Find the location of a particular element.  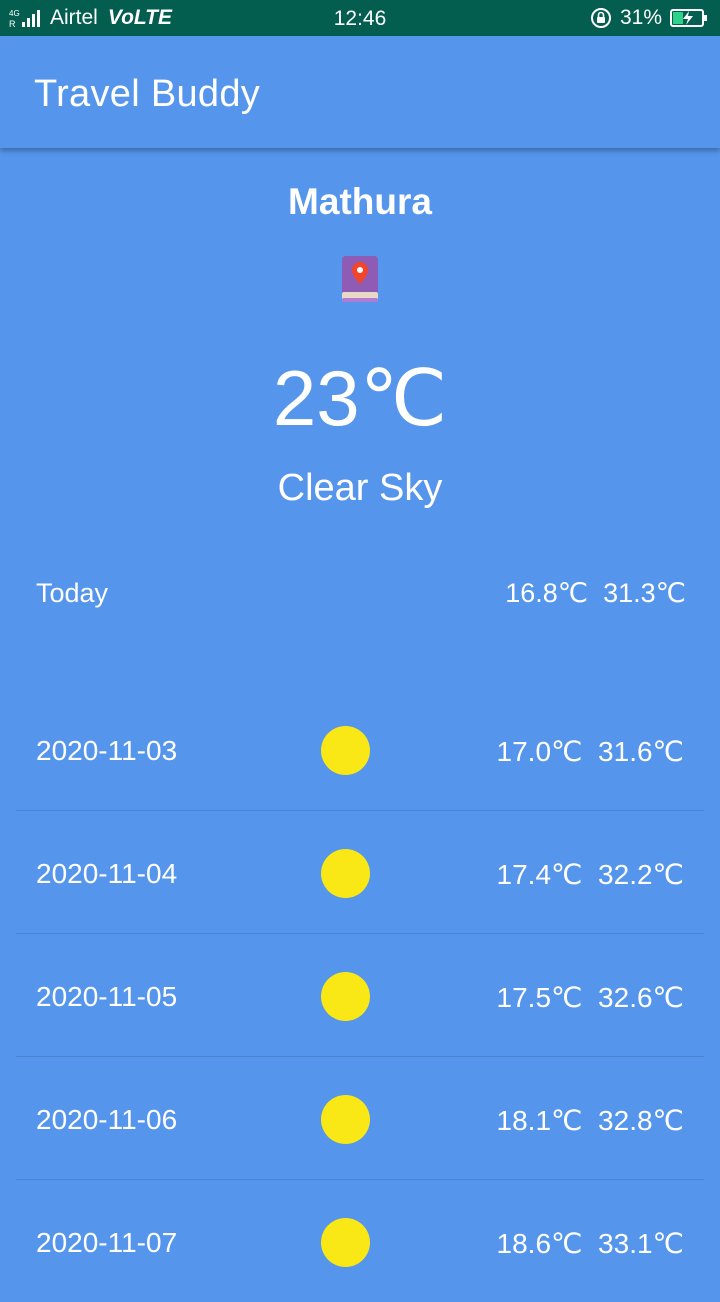

forecast-max-temp: 32.8℃ is located at coordinates (641, 1120).